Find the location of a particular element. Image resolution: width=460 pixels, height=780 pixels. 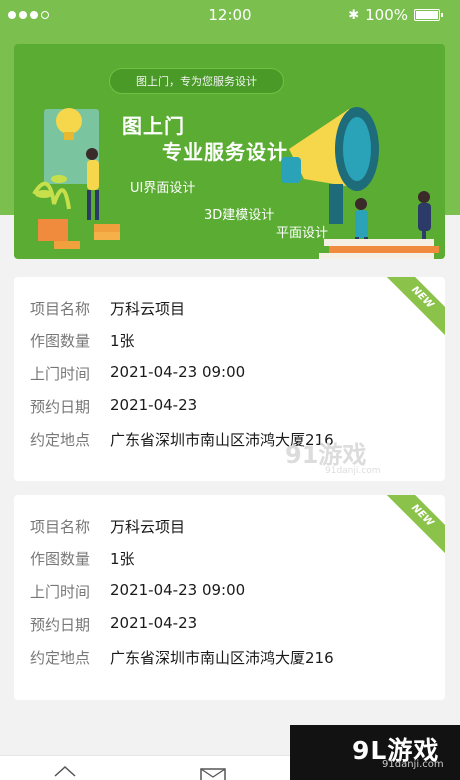

banner-label-ui: UI界面设计 is located at coordinates (163, 188).